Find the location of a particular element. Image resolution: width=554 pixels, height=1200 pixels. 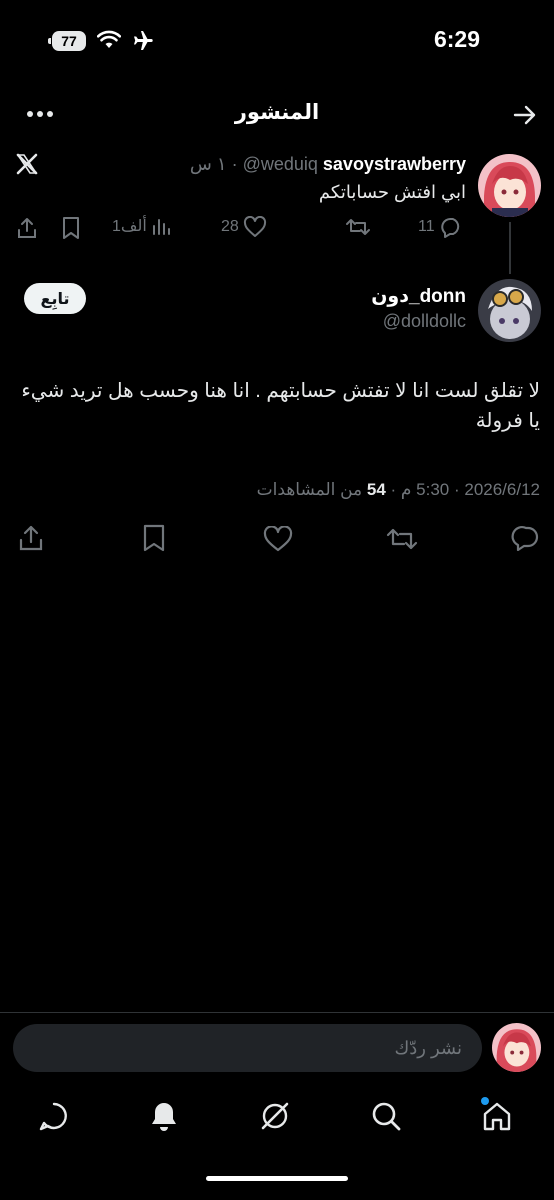

tweet-time: 5:30 م is located at coordinates (425, 489).